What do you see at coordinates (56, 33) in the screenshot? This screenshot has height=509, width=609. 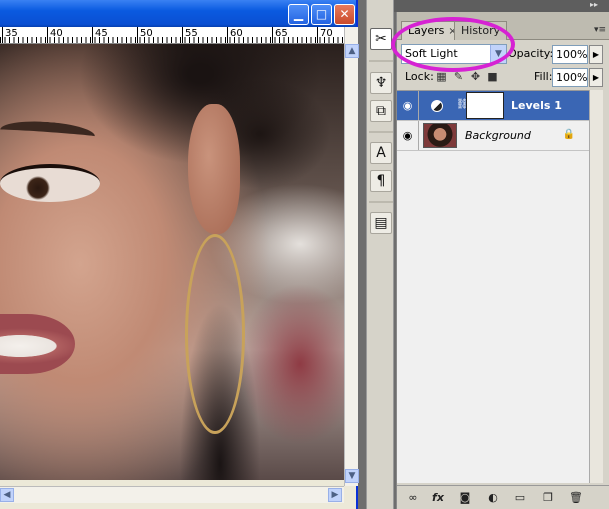 I see `ruler-number: 40` at bounding box center [56, 33].